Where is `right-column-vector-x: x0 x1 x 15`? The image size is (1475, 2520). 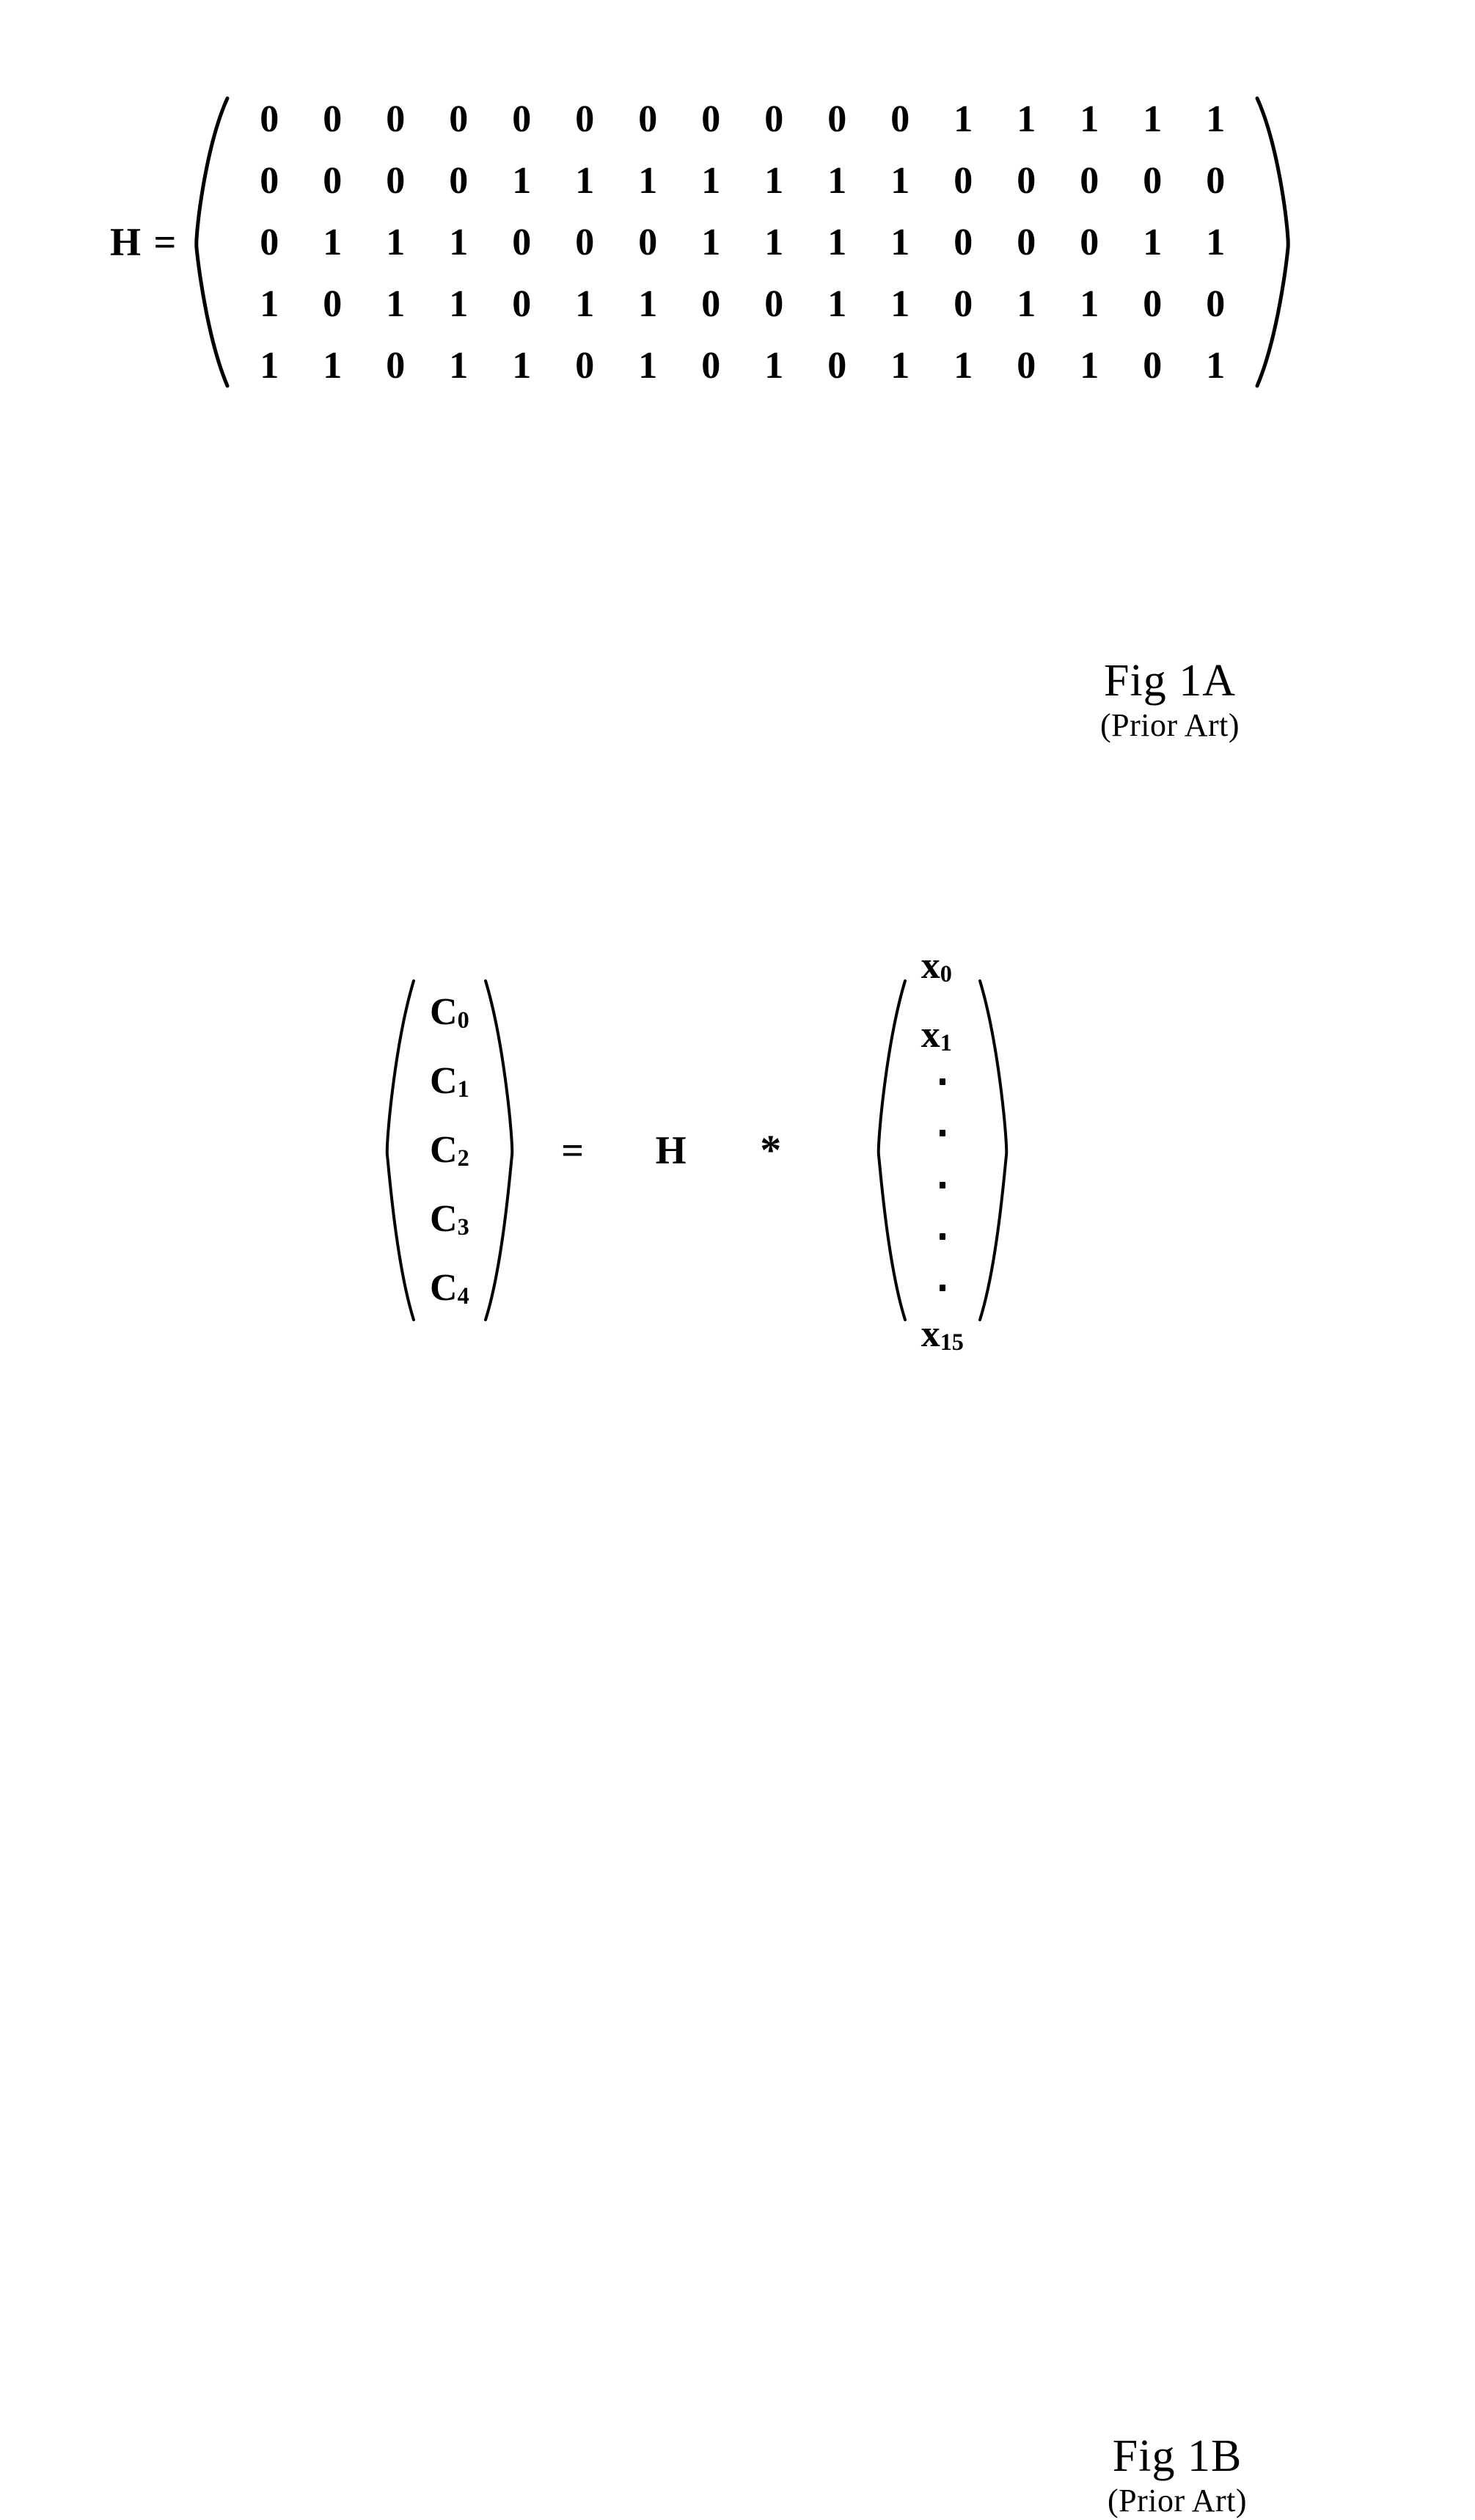 right-column-vector-x: x0 x1 x 15 is located at coordinates (942, 1151).